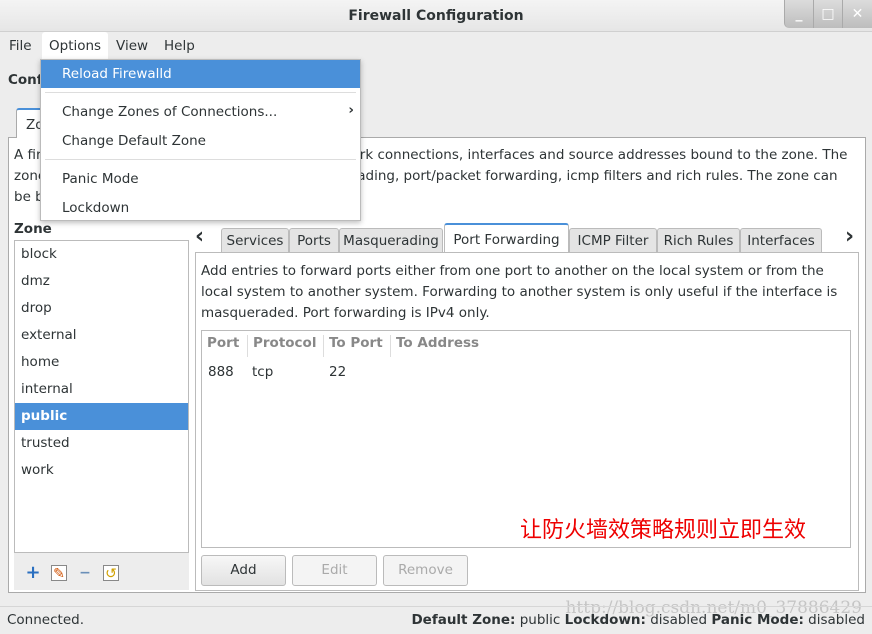  Describe the element at coordinates (613, 240) in the screenshot. I see `tab-icmp-filter: ICMP Filter` at that location.